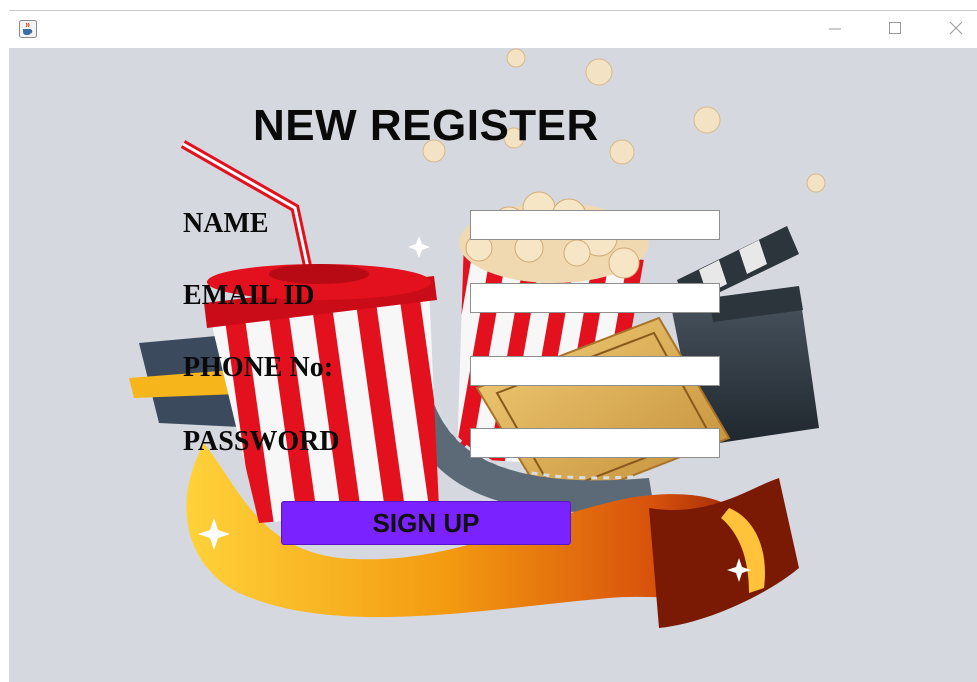 This screenshot has height=682, width=977. I want to click on close-icon, so click(956, 30).